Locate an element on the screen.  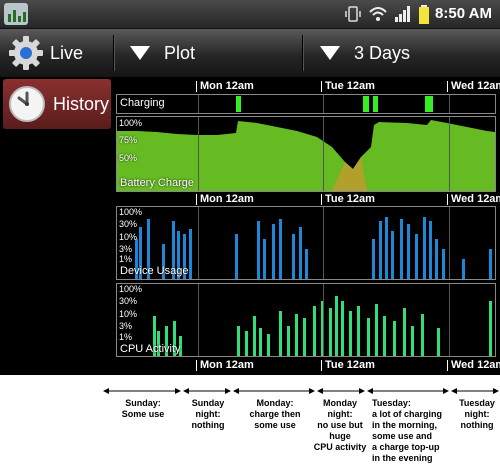
annotation-monday-night: Monday night: no use but huge CPU activity is located at coordinates (340, 425).